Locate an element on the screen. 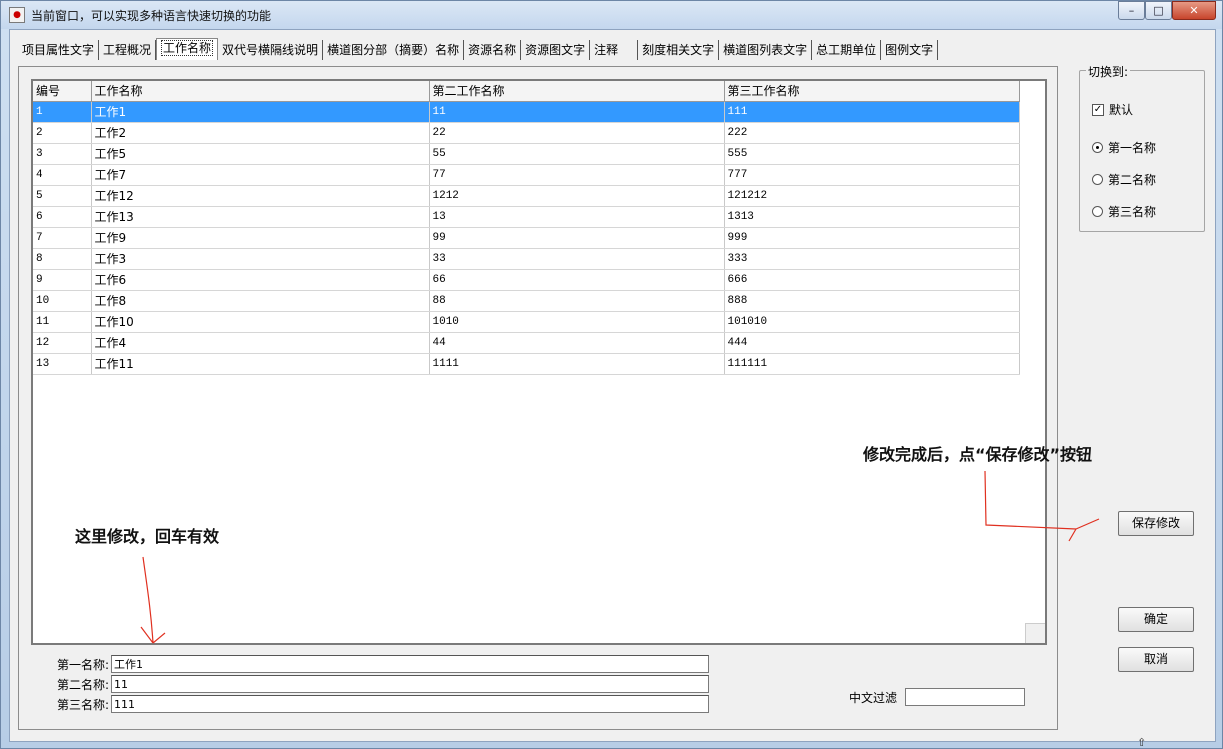 The image size is (1223, 749). edit-hint-arrow is located at coordinates (153, 600).